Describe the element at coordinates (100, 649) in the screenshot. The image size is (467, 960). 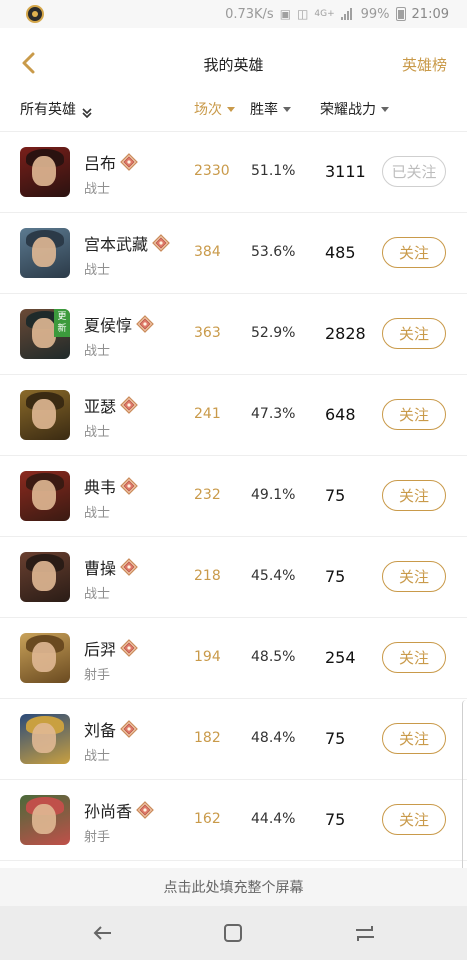
I see `hero-name: 后羿` at that location.